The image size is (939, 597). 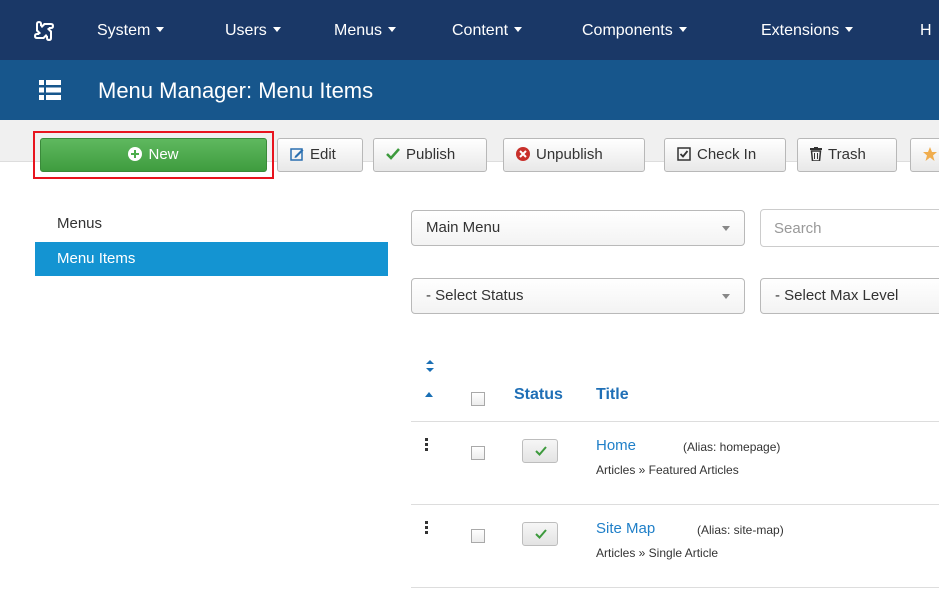 I want to click on menu-select: Main Menu, so click(x=578, y=228).